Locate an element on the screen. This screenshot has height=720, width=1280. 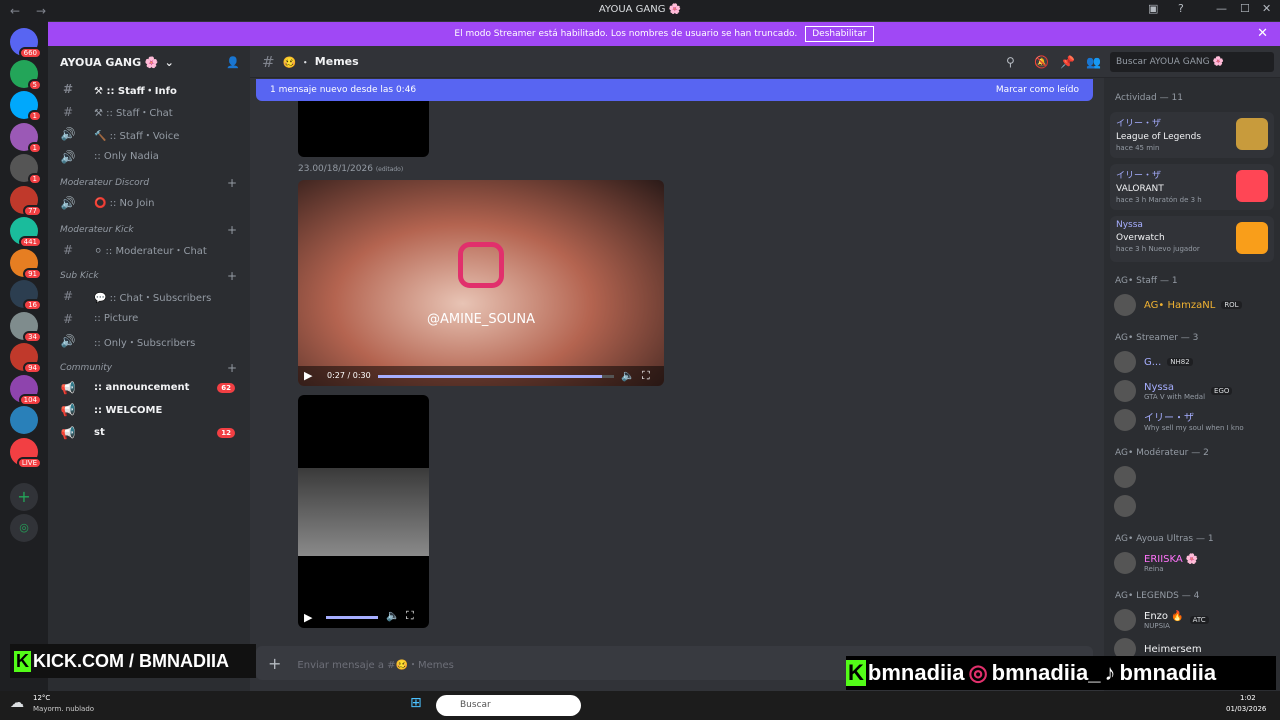
notifications-icon: 🔕 is located at coordinates (1041, 62).